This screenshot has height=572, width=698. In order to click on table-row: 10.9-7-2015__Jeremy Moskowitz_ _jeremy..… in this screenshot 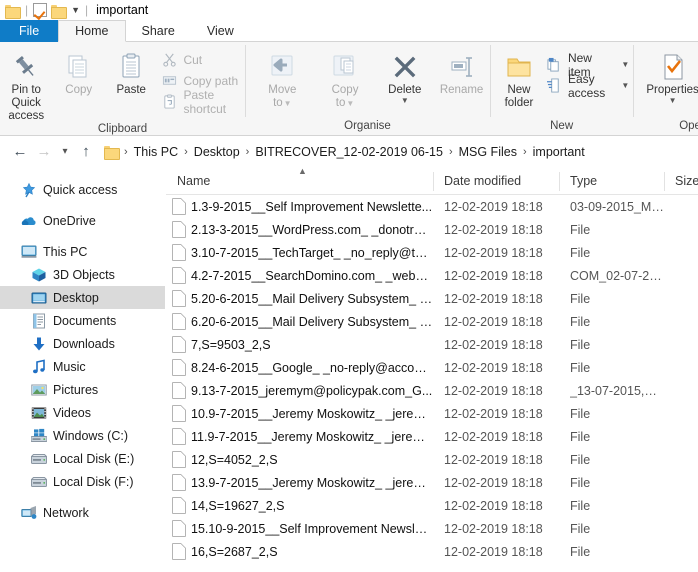, I will do `click(432, 413)`.